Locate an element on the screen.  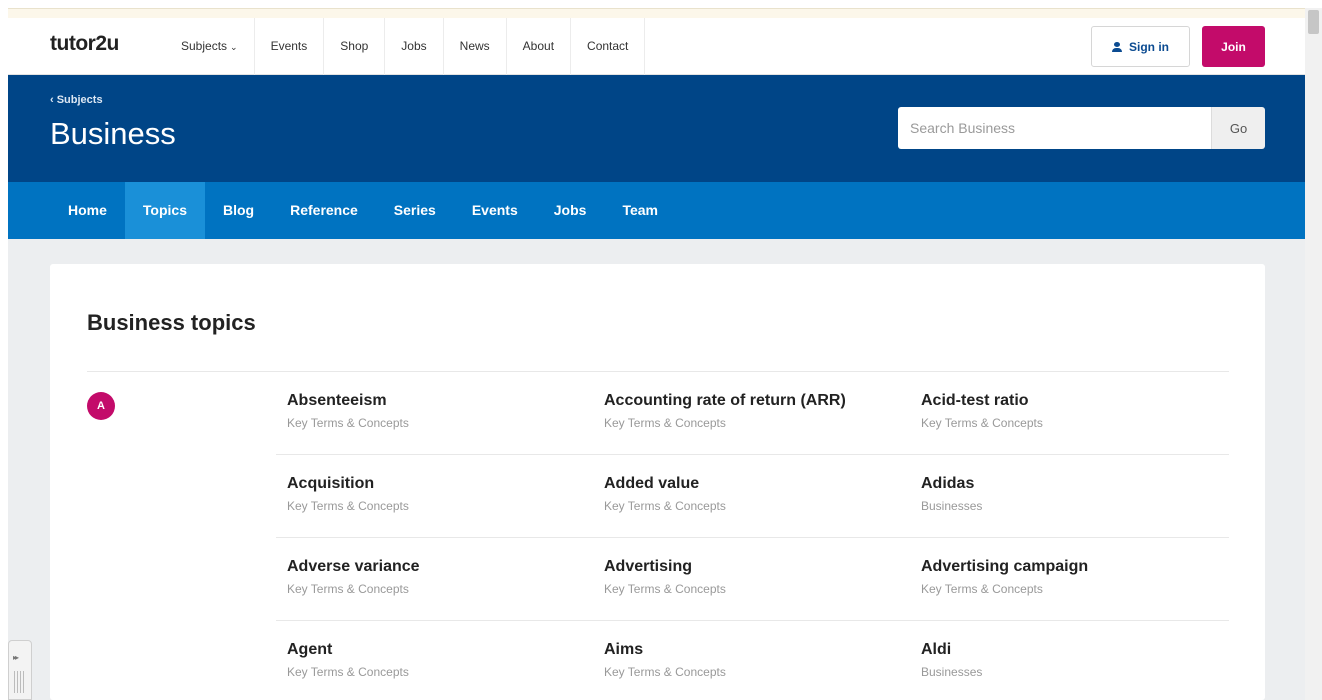
grip-icon is located at coordinates (20, 682).